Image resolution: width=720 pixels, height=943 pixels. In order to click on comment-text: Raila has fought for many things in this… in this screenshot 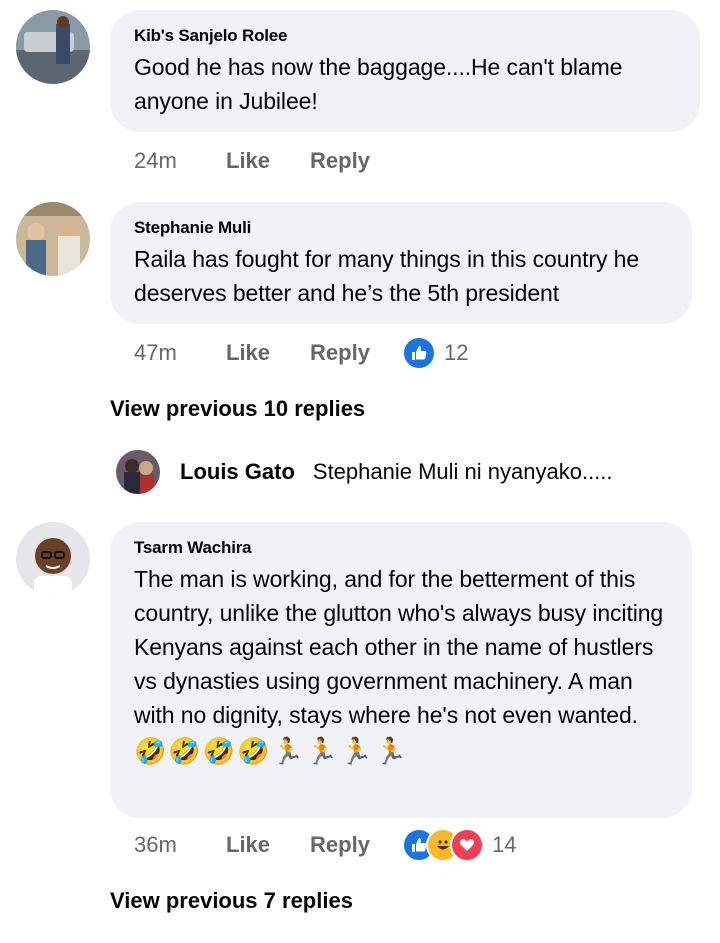, I will do `click(387, 276)`.